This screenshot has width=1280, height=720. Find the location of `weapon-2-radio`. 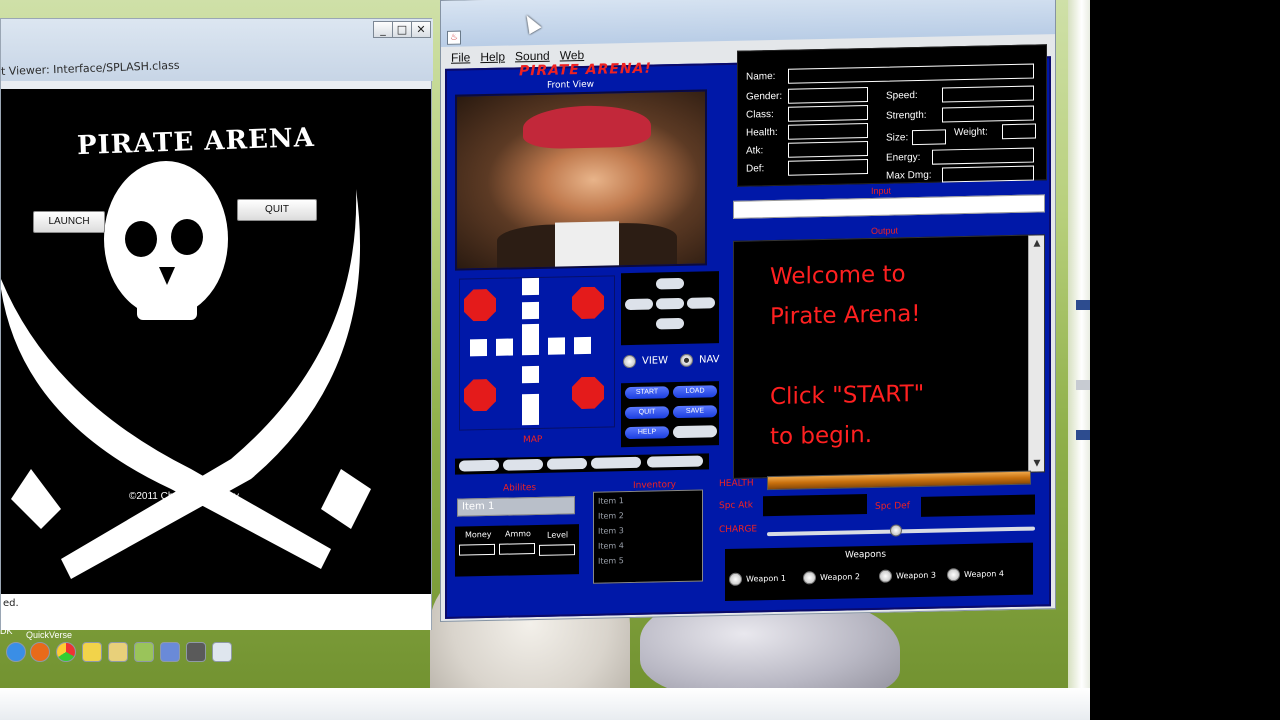

weapon-2-radio is located at coordinates (809, 578).